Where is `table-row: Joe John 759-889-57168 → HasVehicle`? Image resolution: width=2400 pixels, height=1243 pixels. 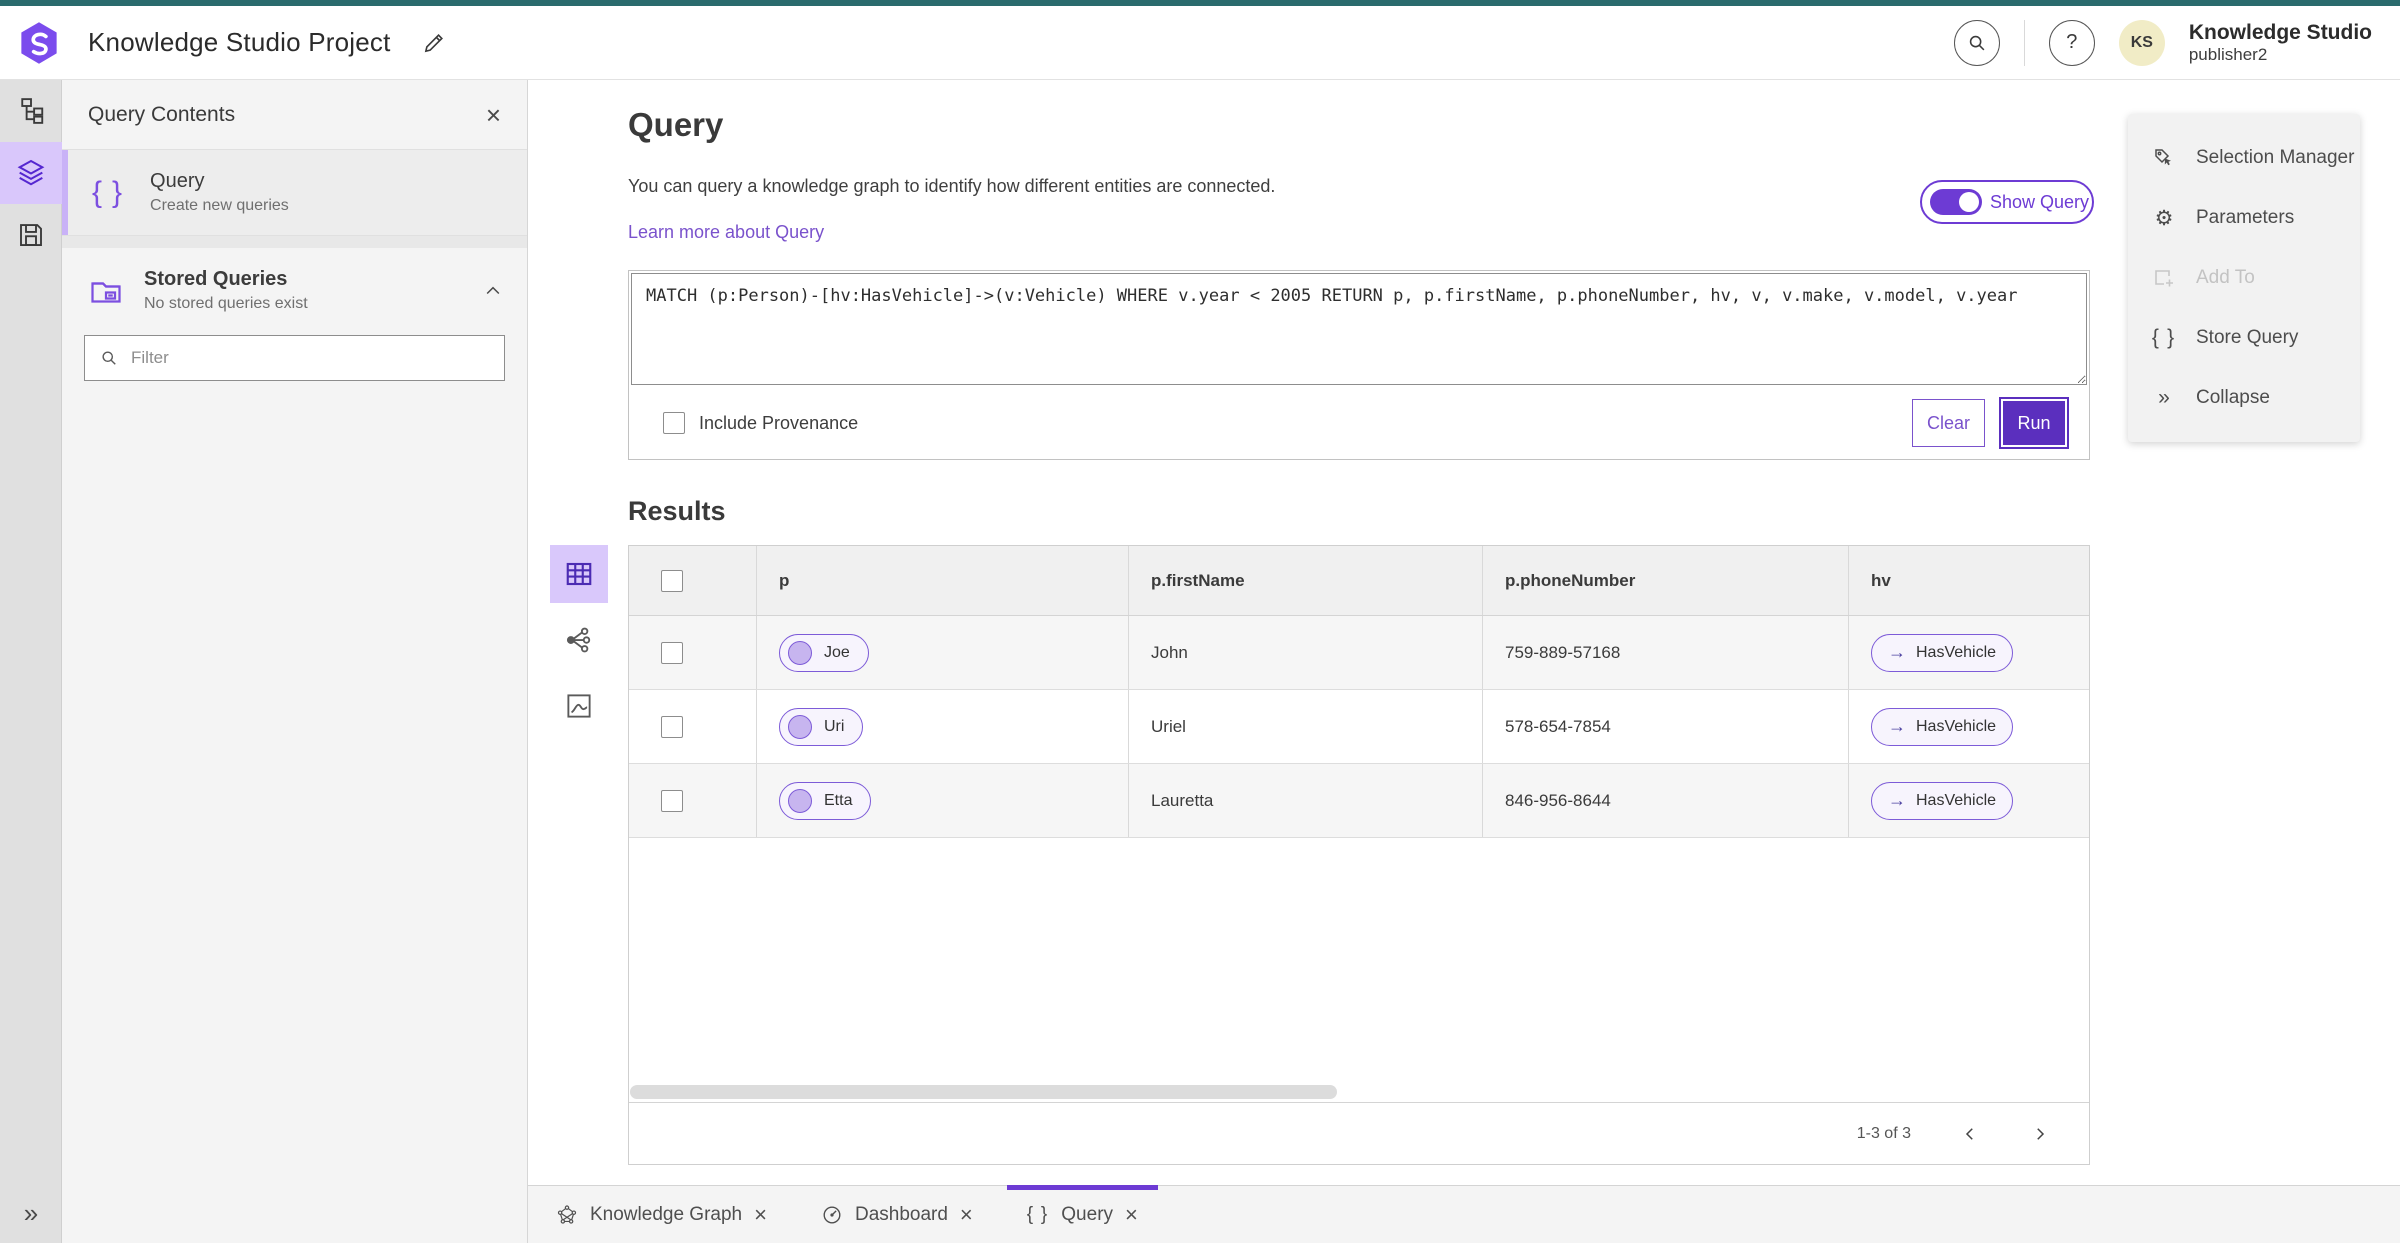 table-row: Joe John 759-889-57168 → HasVehicle is located at coordinates (1359, 653).